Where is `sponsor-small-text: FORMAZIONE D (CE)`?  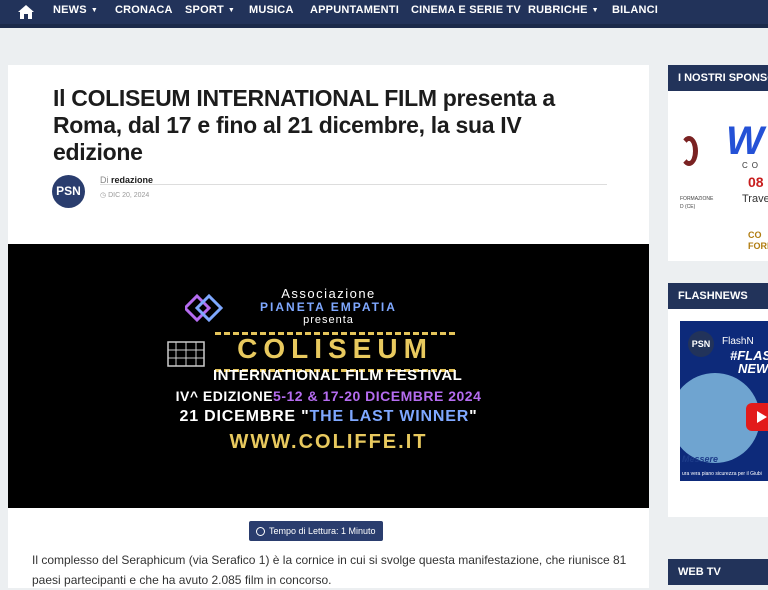
sponsor-small-text: FORMAZIONE D (CE) is located at coordinates (697, 203).